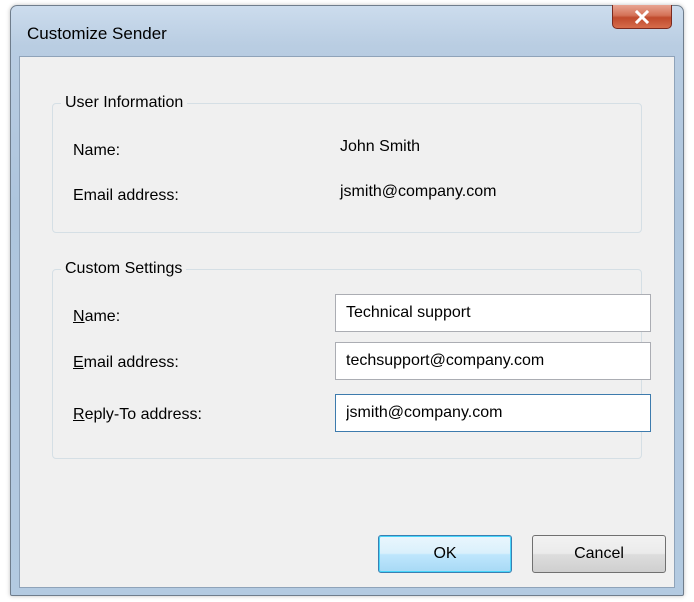 This screenshot has width=694, height=602. Describe the element at coordinates (493, 413) in the screenshot. I see `reply-to-input` at that location.